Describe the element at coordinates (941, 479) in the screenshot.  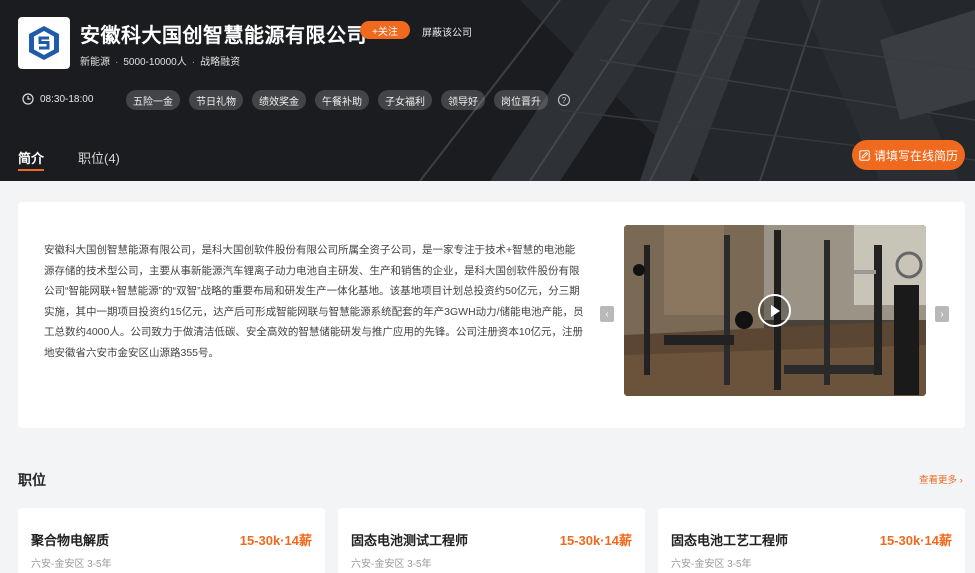
I see `view-more-link: 查看更多 ›` at that location.